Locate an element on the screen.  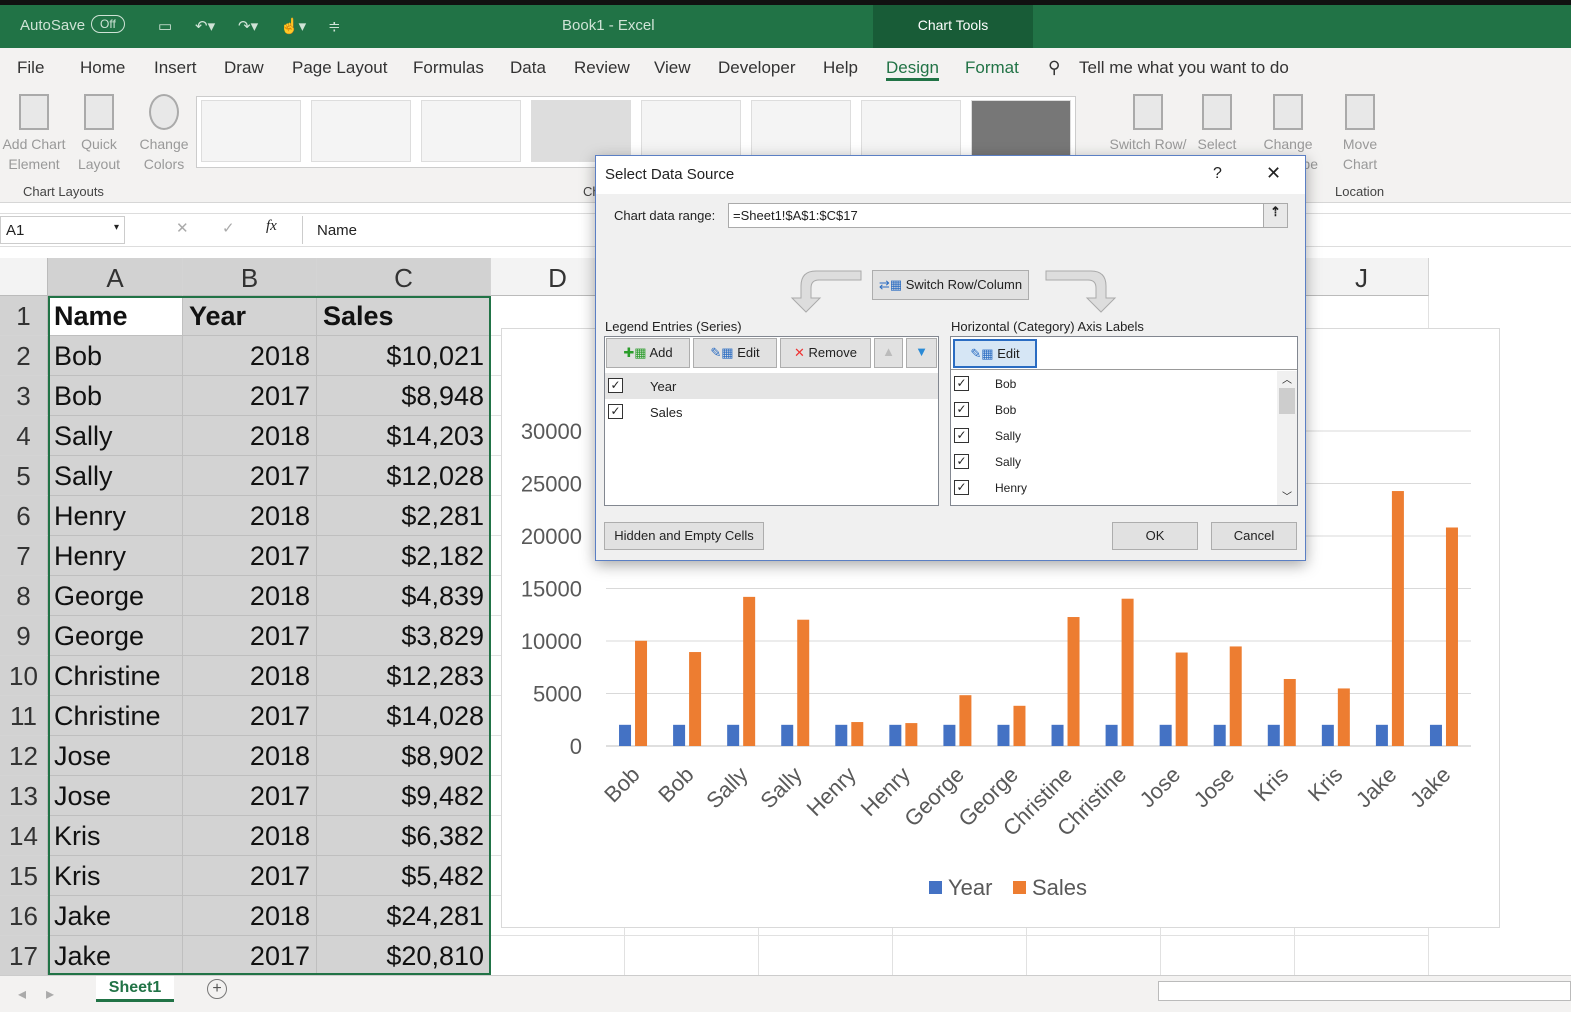
search-icon: ⚲ is located at coordinates (1054, 68).